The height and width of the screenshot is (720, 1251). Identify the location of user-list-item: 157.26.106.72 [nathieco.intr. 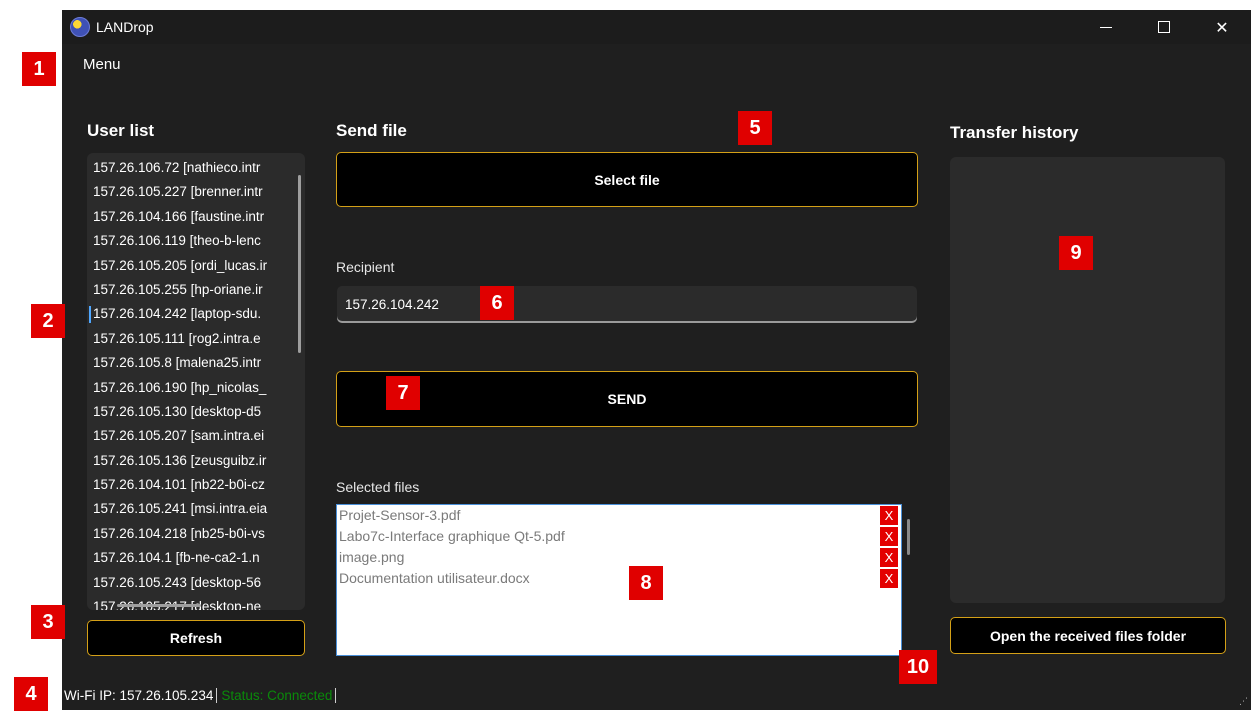
(190, 168).